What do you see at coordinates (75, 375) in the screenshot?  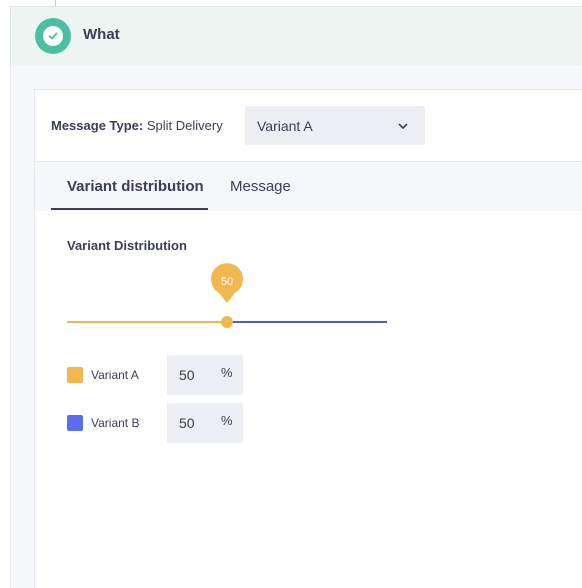 I see `variant-a-swatch` at bounding box center [75, 375].